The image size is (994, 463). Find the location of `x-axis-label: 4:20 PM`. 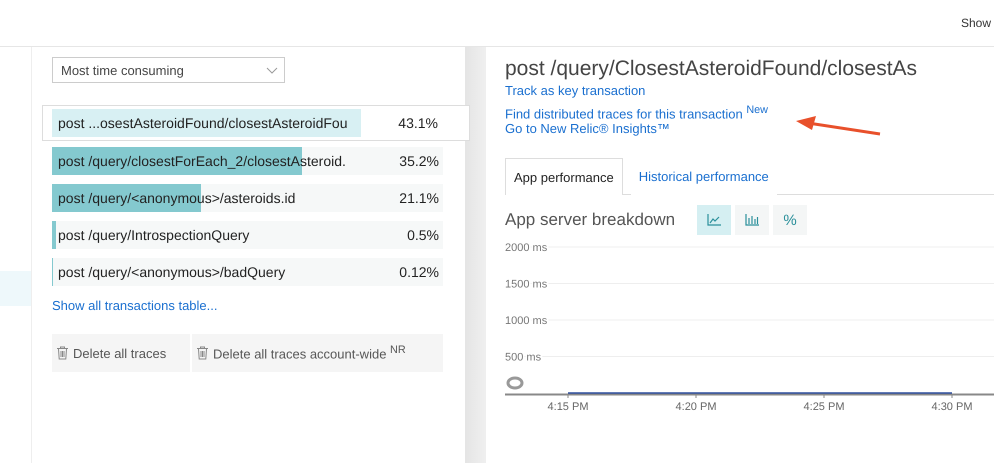

x-axis-label: 4:20 PM is located at coordinates (696, 406).